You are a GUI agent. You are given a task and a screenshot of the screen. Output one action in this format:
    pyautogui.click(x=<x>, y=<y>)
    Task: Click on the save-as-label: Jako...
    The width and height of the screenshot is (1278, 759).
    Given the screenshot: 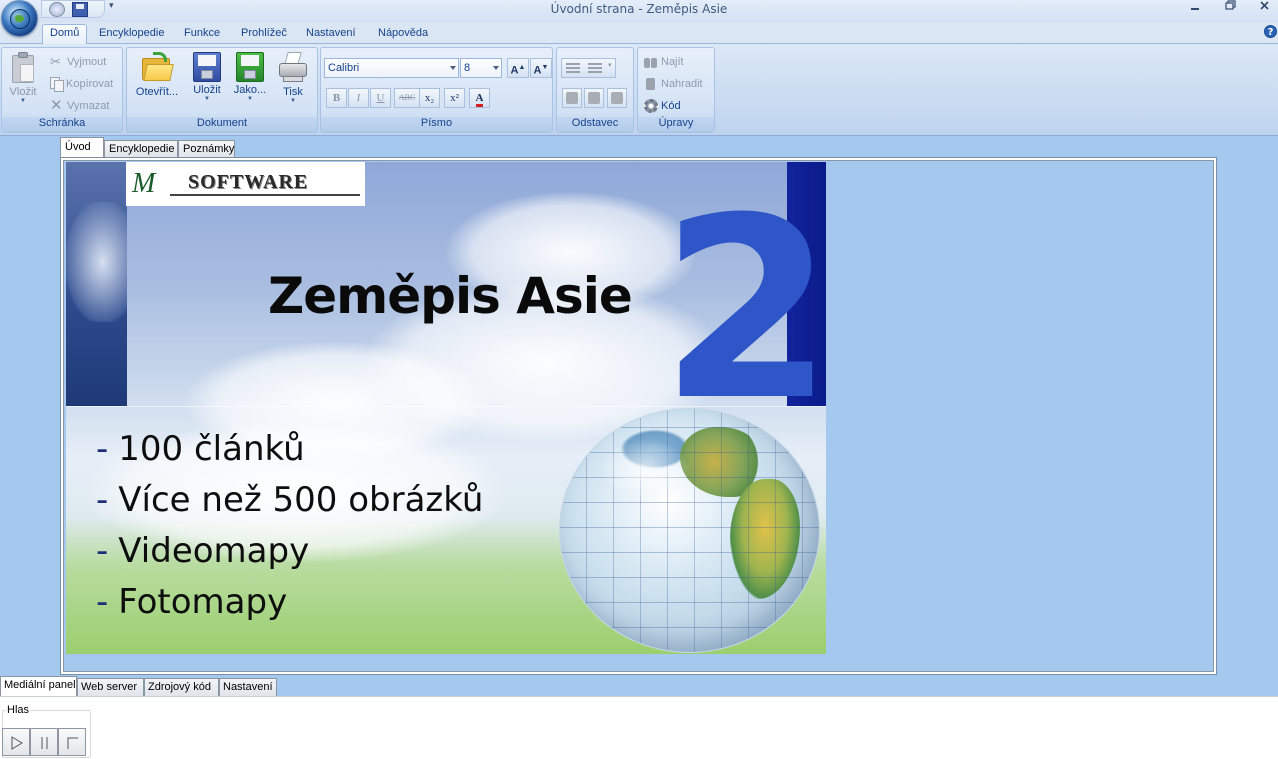 What is the action you would take?
    pyautogui.click(x=250, y=90)
    